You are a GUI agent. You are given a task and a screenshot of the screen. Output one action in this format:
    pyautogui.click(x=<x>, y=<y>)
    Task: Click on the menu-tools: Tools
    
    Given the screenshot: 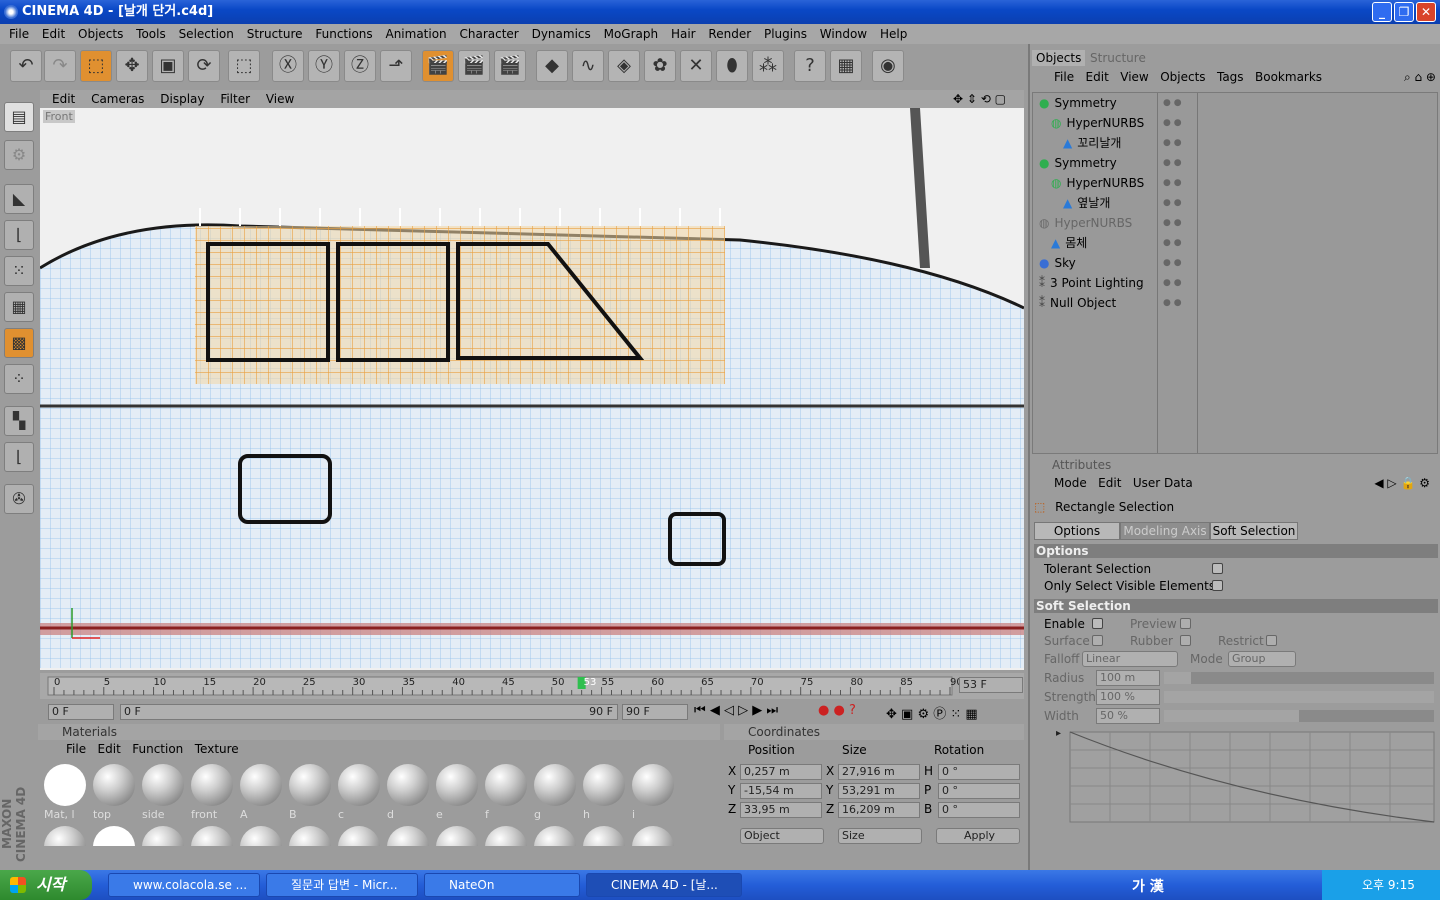 What is the action you would take?
    pyautogui.click(x=151, y=34)
    